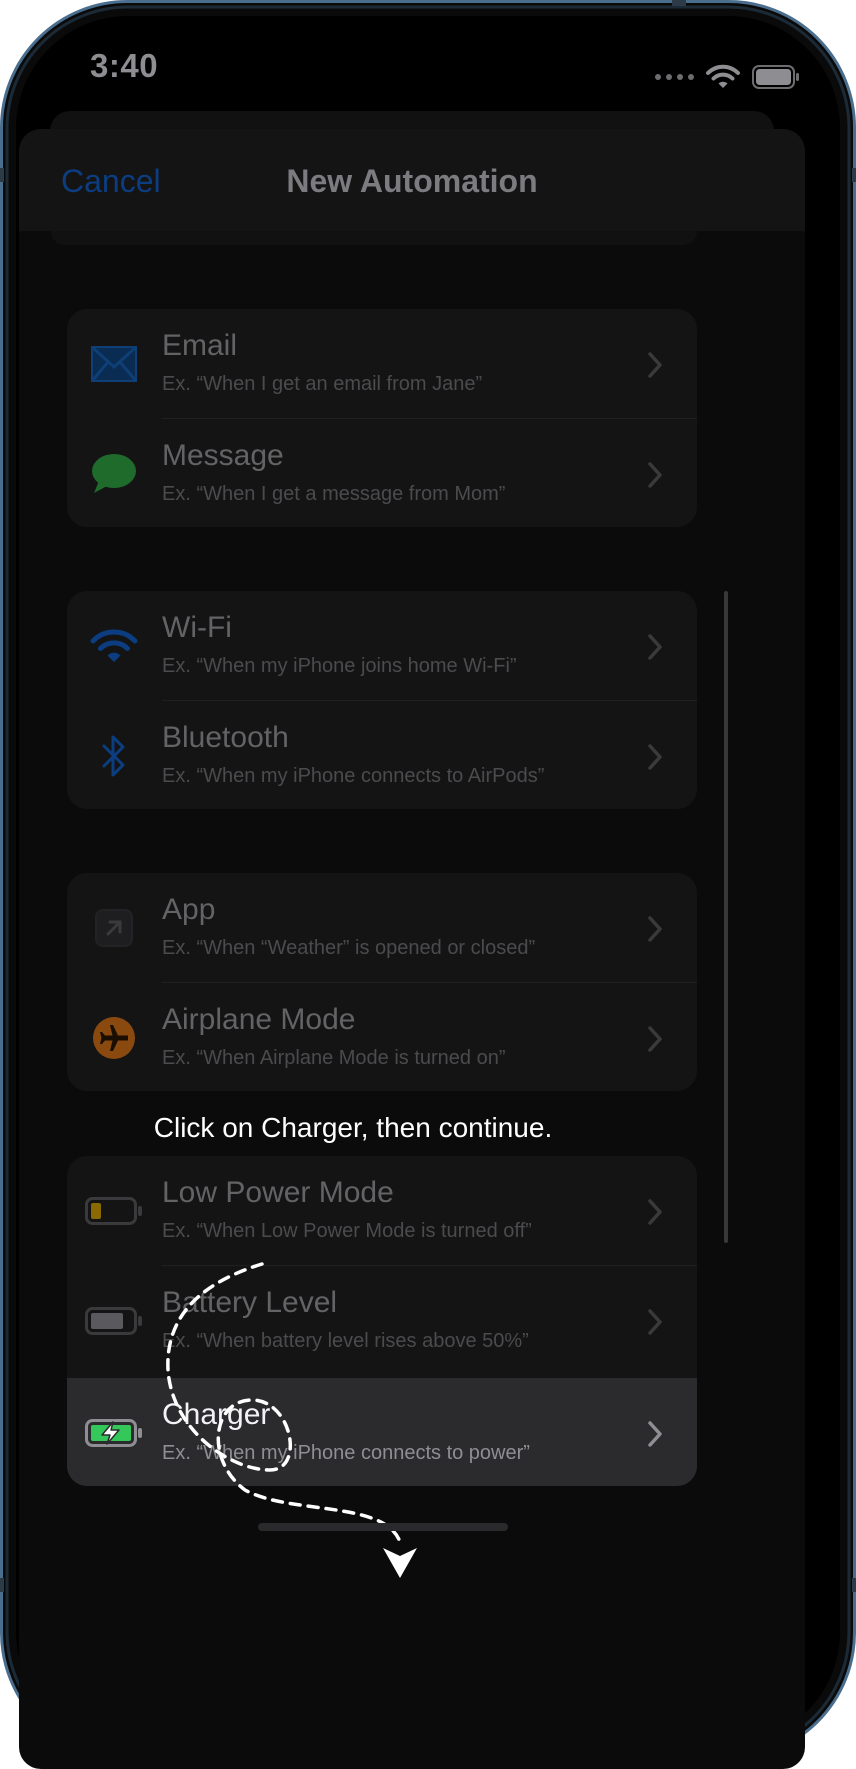 This screenshot has height=1769, width=856. Describe the element at coordinates (250, 1302) in the screenshot. I see `row-title: Battery Level` at that location.